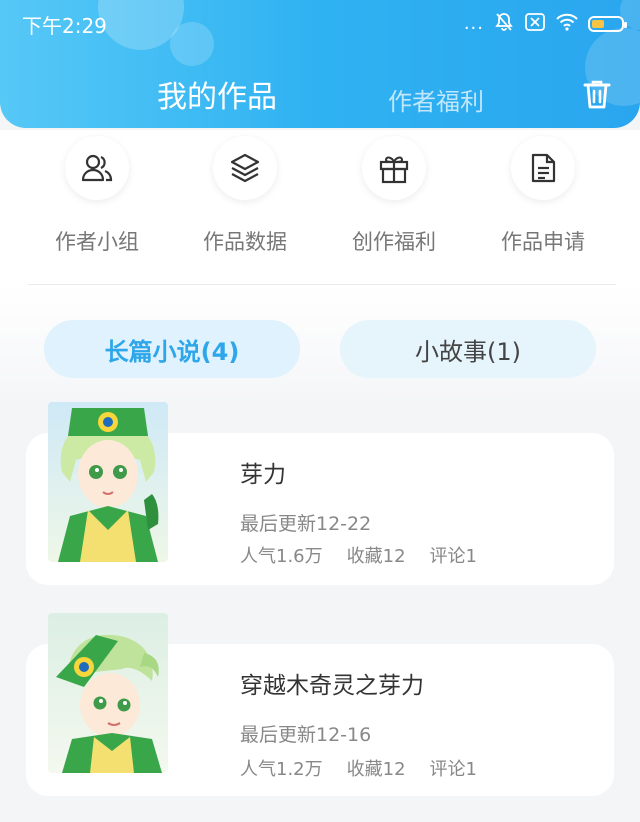 The height and width of the screenshot is (822, 640). I want to click on action-author-group: 作者小组, so click(97, 193).